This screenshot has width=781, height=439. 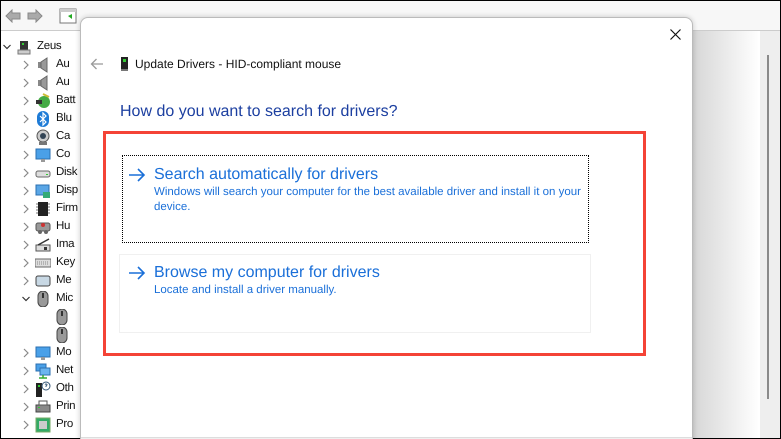 What do you see at coordinates (67, 191) in the screenshot?
I see `tree-item: Disp` at bounding box center [67, 191].